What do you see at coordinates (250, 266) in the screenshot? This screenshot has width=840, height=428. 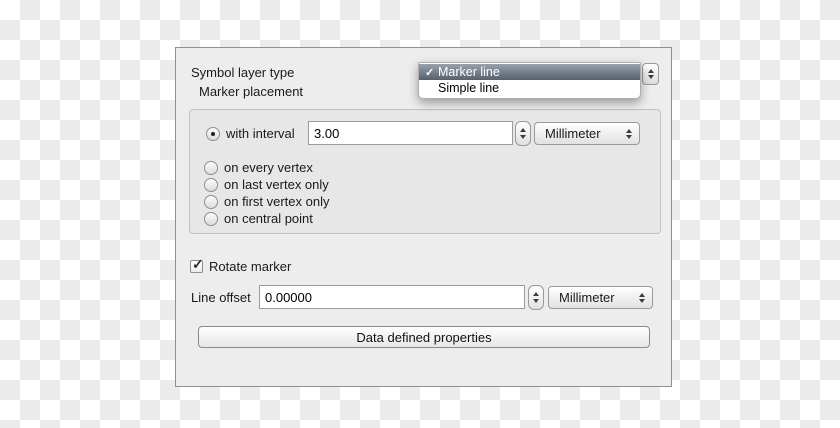 I see `rotate-marker-label: Rotate marker` at bounding box center [250, 266].